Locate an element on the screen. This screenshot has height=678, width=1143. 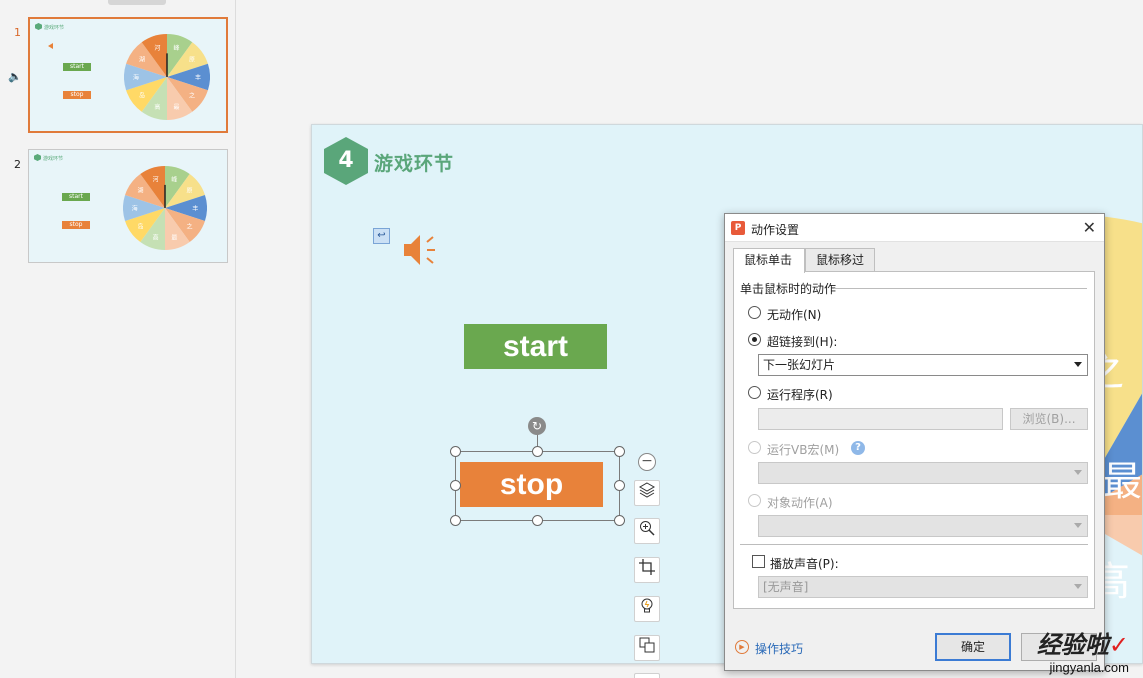
tips-link: ▶ 操作技巧 is located at coordinates (769, 648).